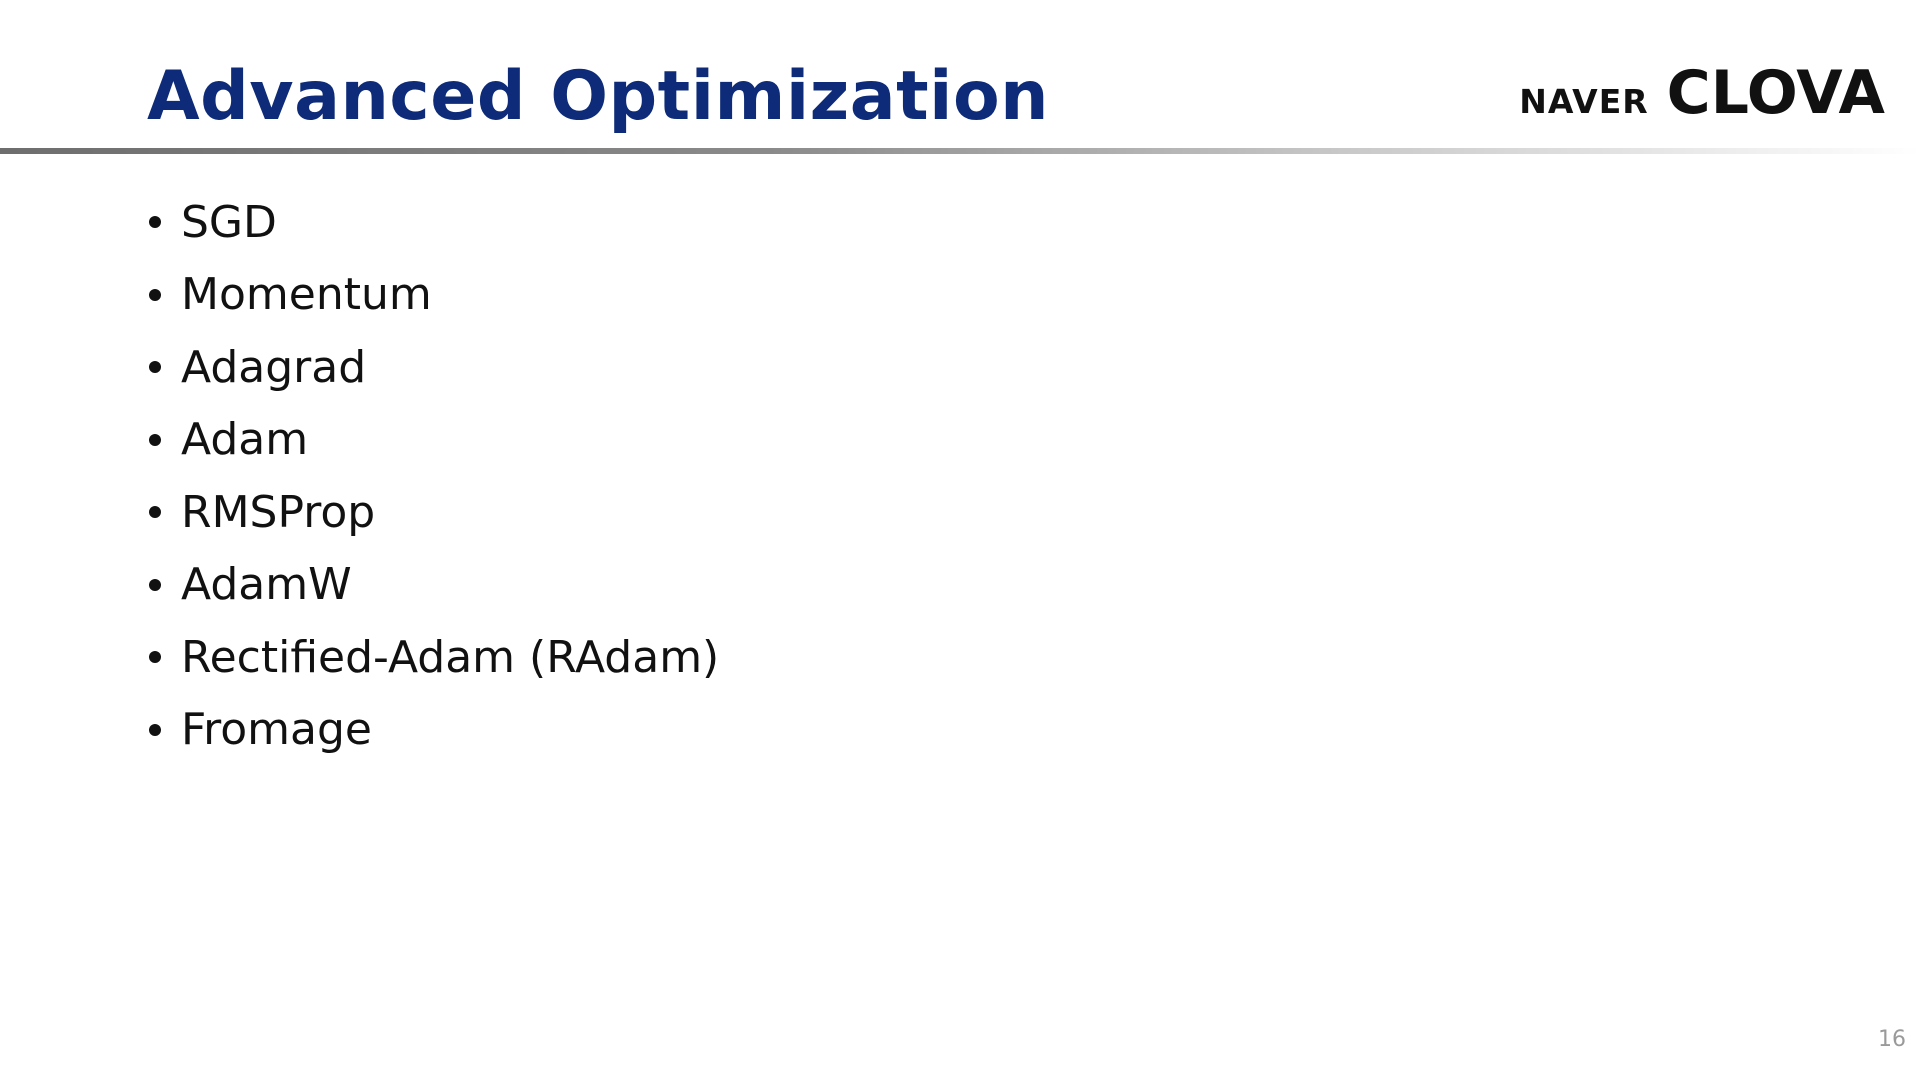 Image resolution: width=1920 pixels, height=1080 pixels. I want to click on list-item-label: SGD, so click(229, 222).